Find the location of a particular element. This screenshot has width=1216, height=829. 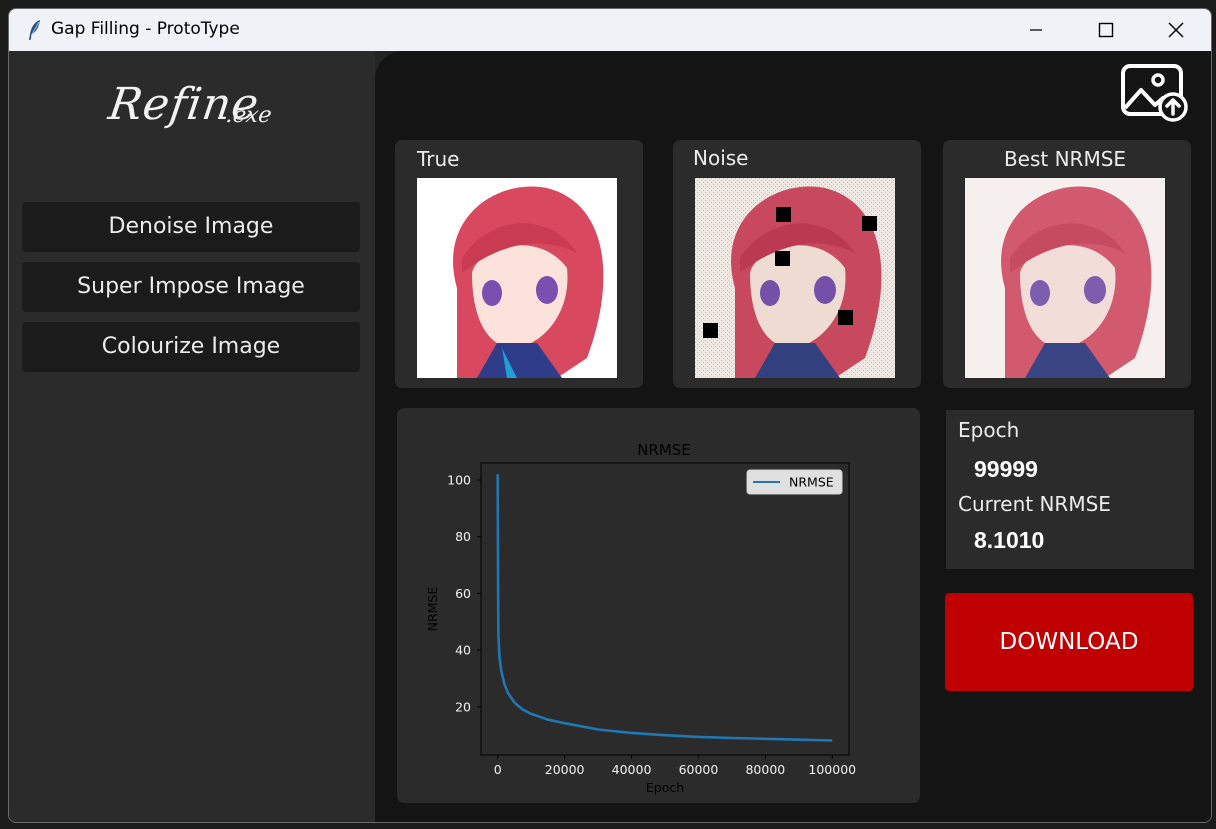

plot-area is located at coordinates (665, 609).